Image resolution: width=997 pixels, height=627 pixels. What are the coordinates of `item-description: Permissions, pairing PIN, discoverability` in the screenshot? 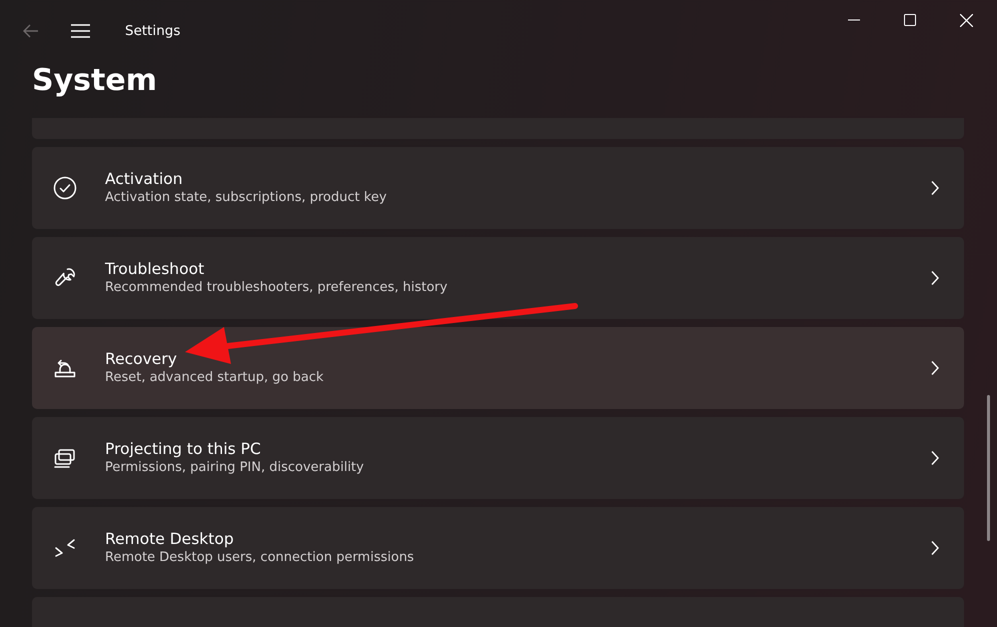 It's located at (234, 467).